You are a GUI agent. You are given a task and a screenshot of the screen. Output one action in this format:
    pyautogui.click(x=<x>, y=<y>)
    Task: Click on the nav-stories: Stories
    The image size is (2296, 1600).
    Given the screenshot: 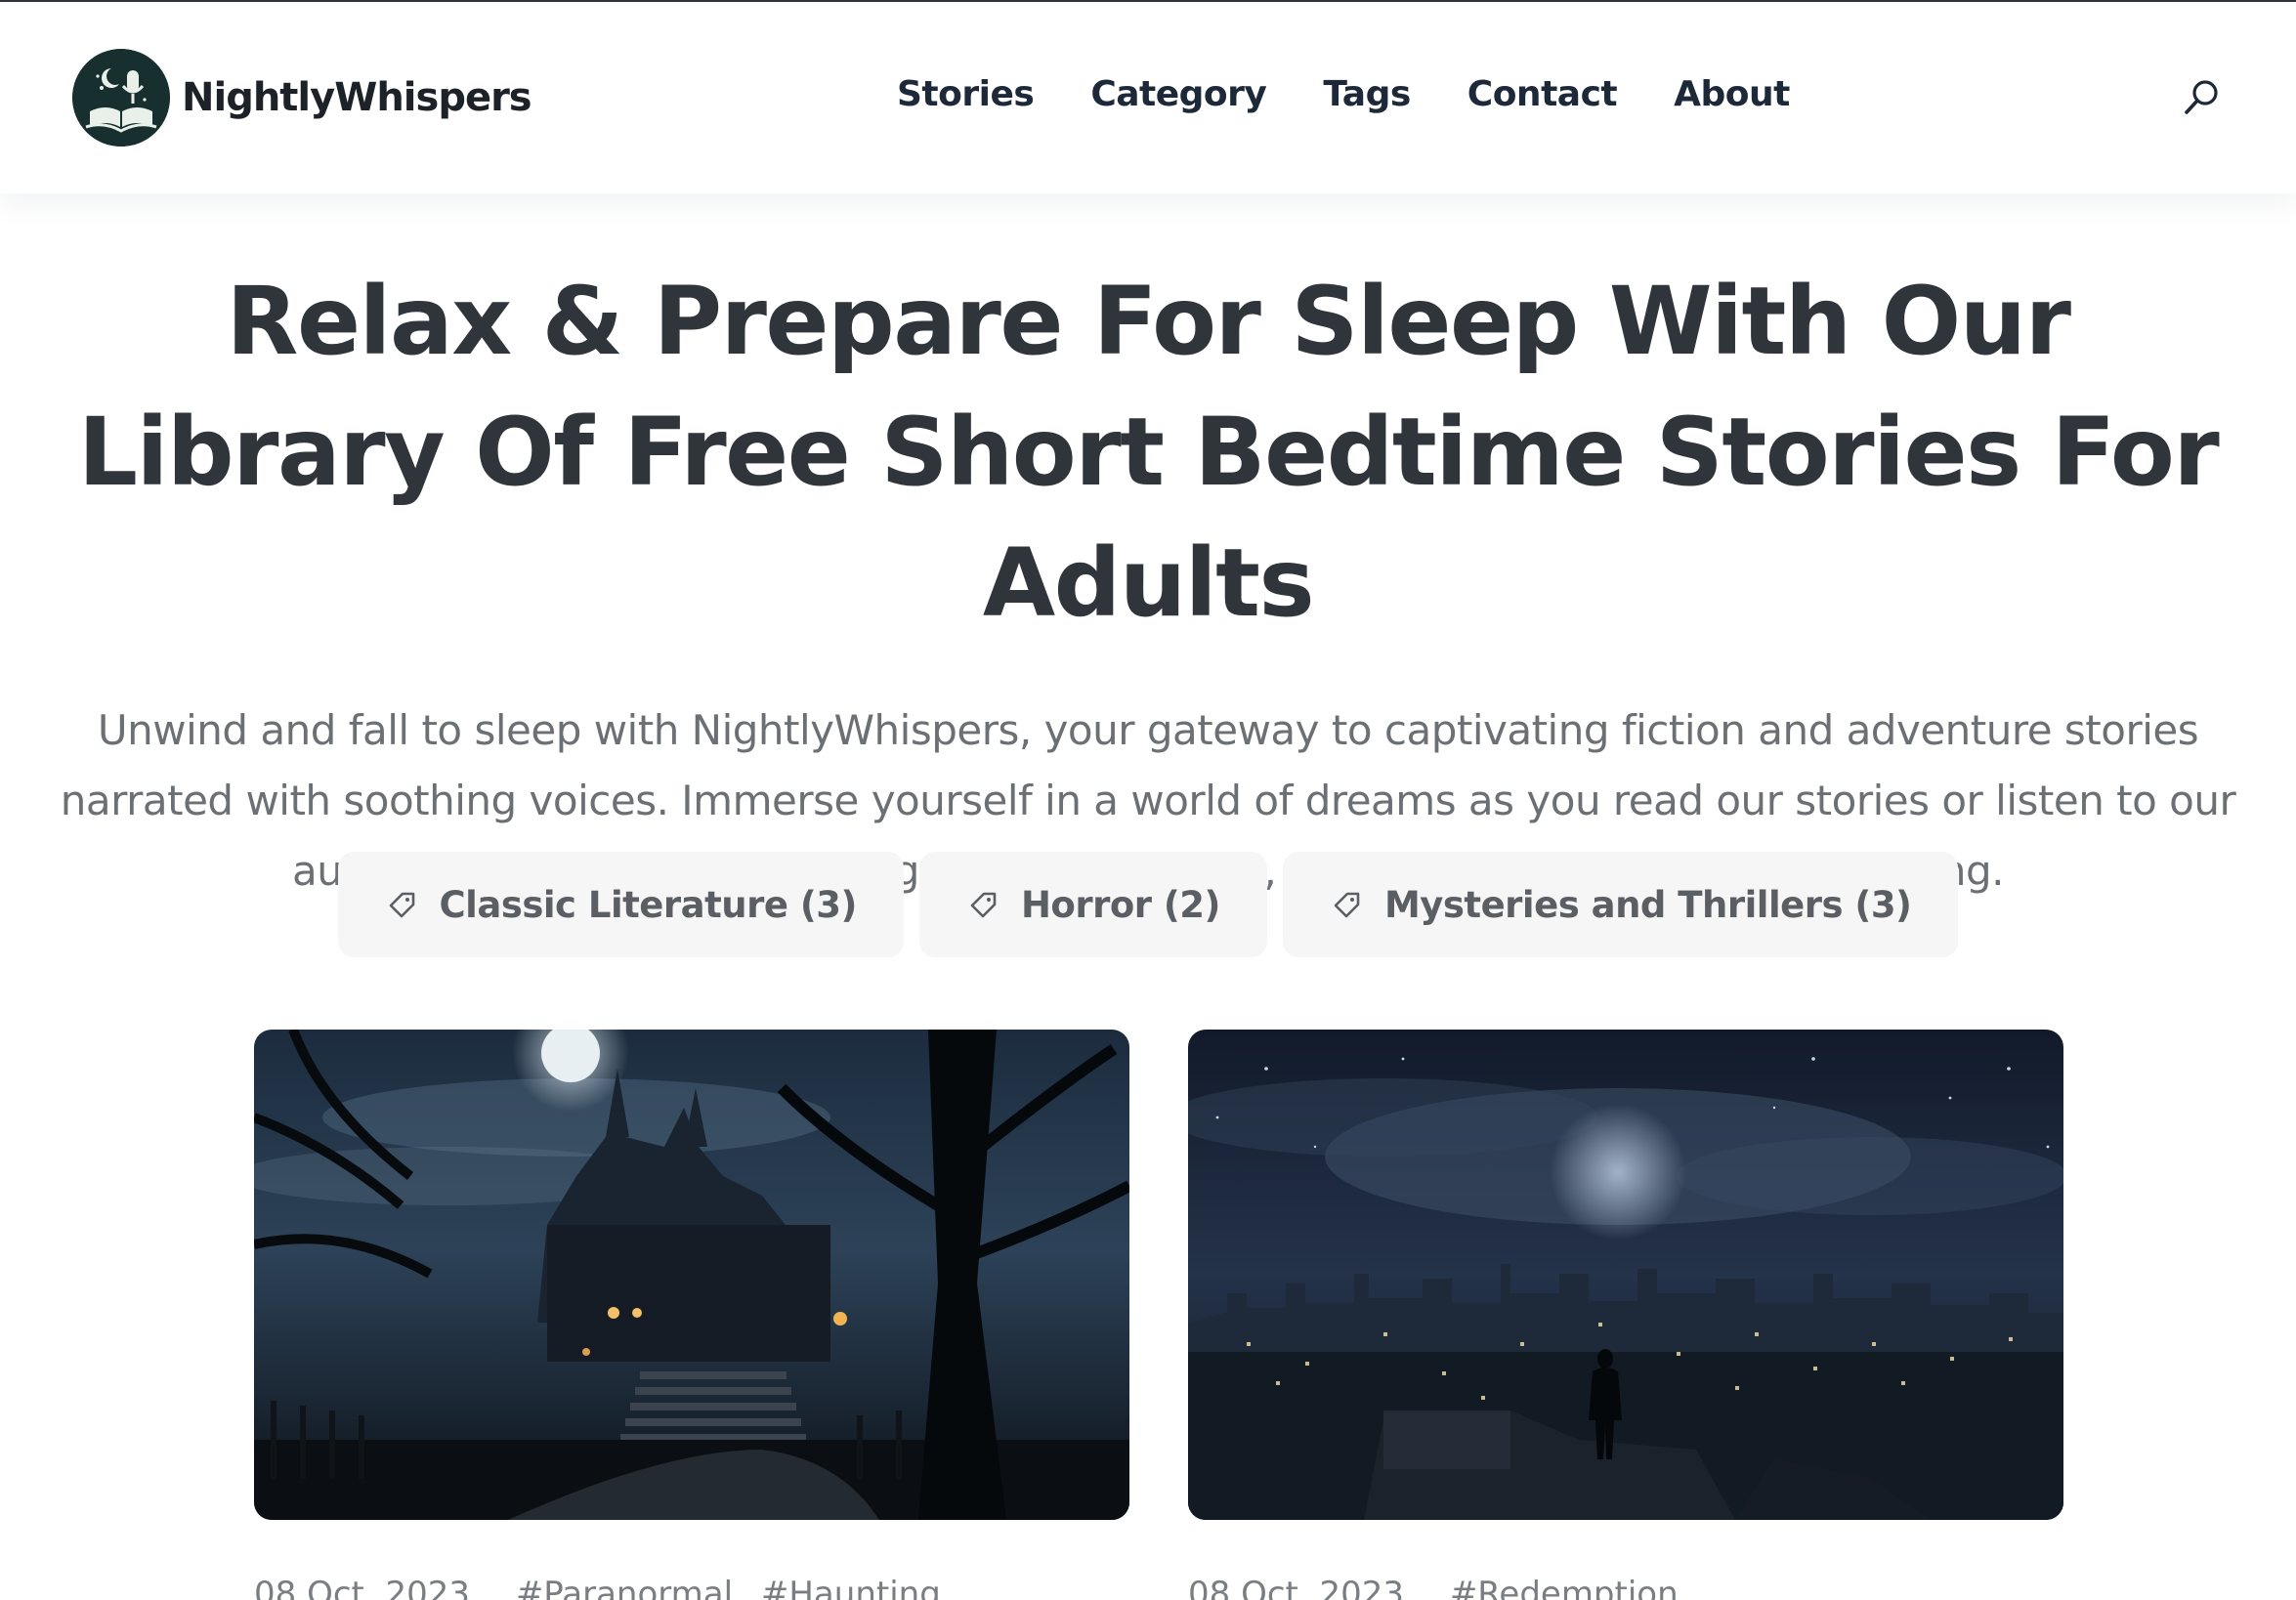 What is the action you would take?
    pyautogui.click(x=966, y=94)
    